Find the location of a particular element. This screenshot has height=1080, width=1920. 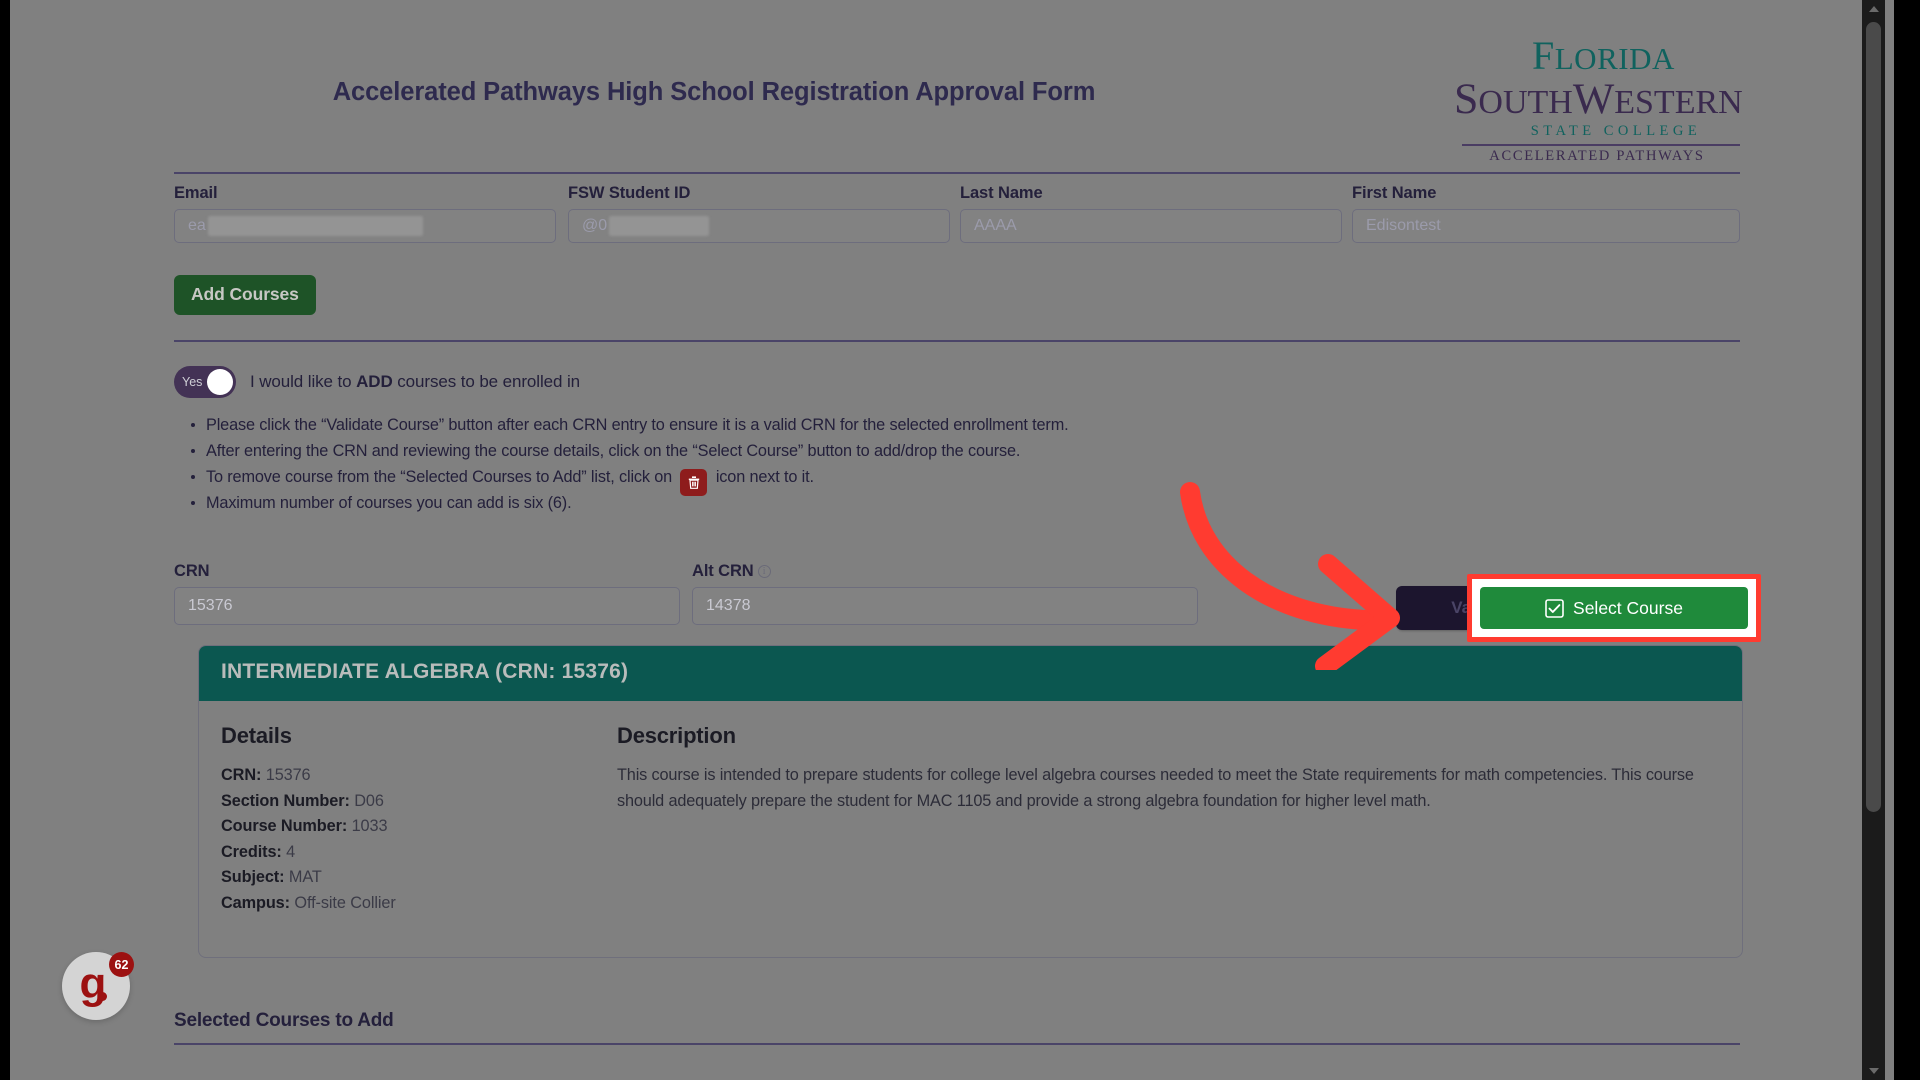

detail-credits-key: Credits: is located at coordinates (251, 851).